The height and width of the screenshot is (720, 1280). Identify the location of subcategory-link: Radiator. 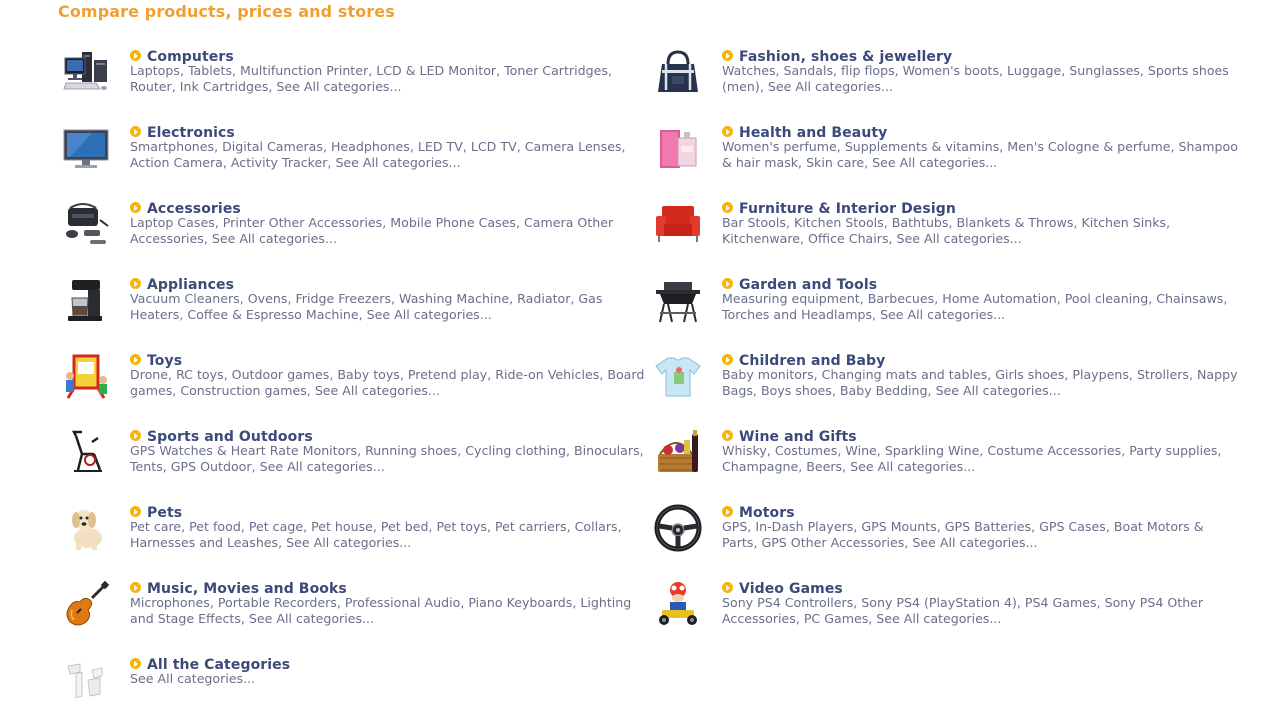
(543, 298).